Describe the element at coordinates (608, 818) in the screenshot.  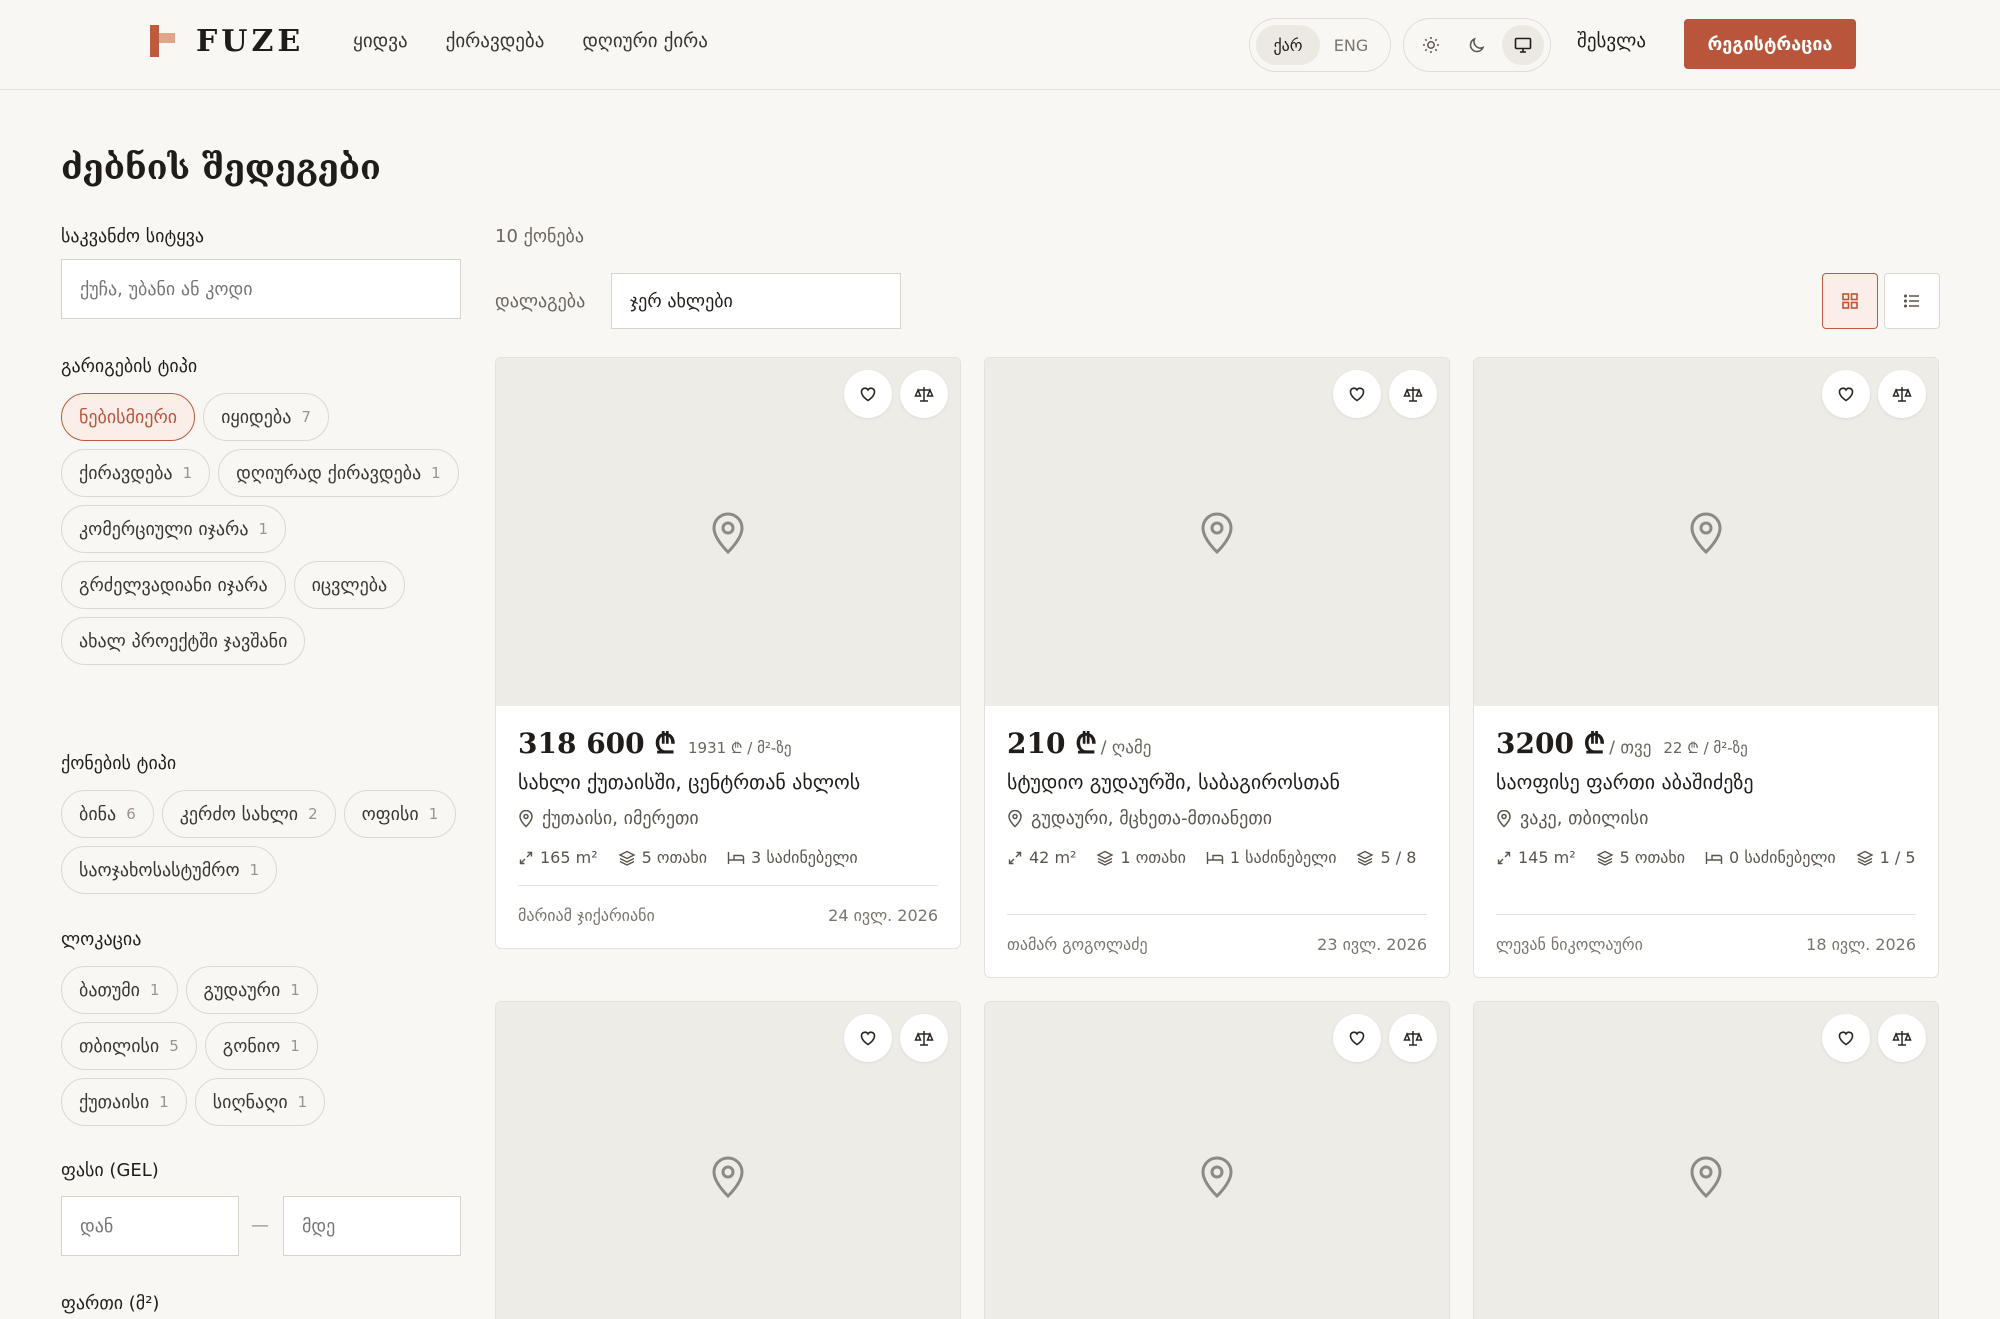
I see `property-location: ქუთაისი, იმერეთი` at that location.